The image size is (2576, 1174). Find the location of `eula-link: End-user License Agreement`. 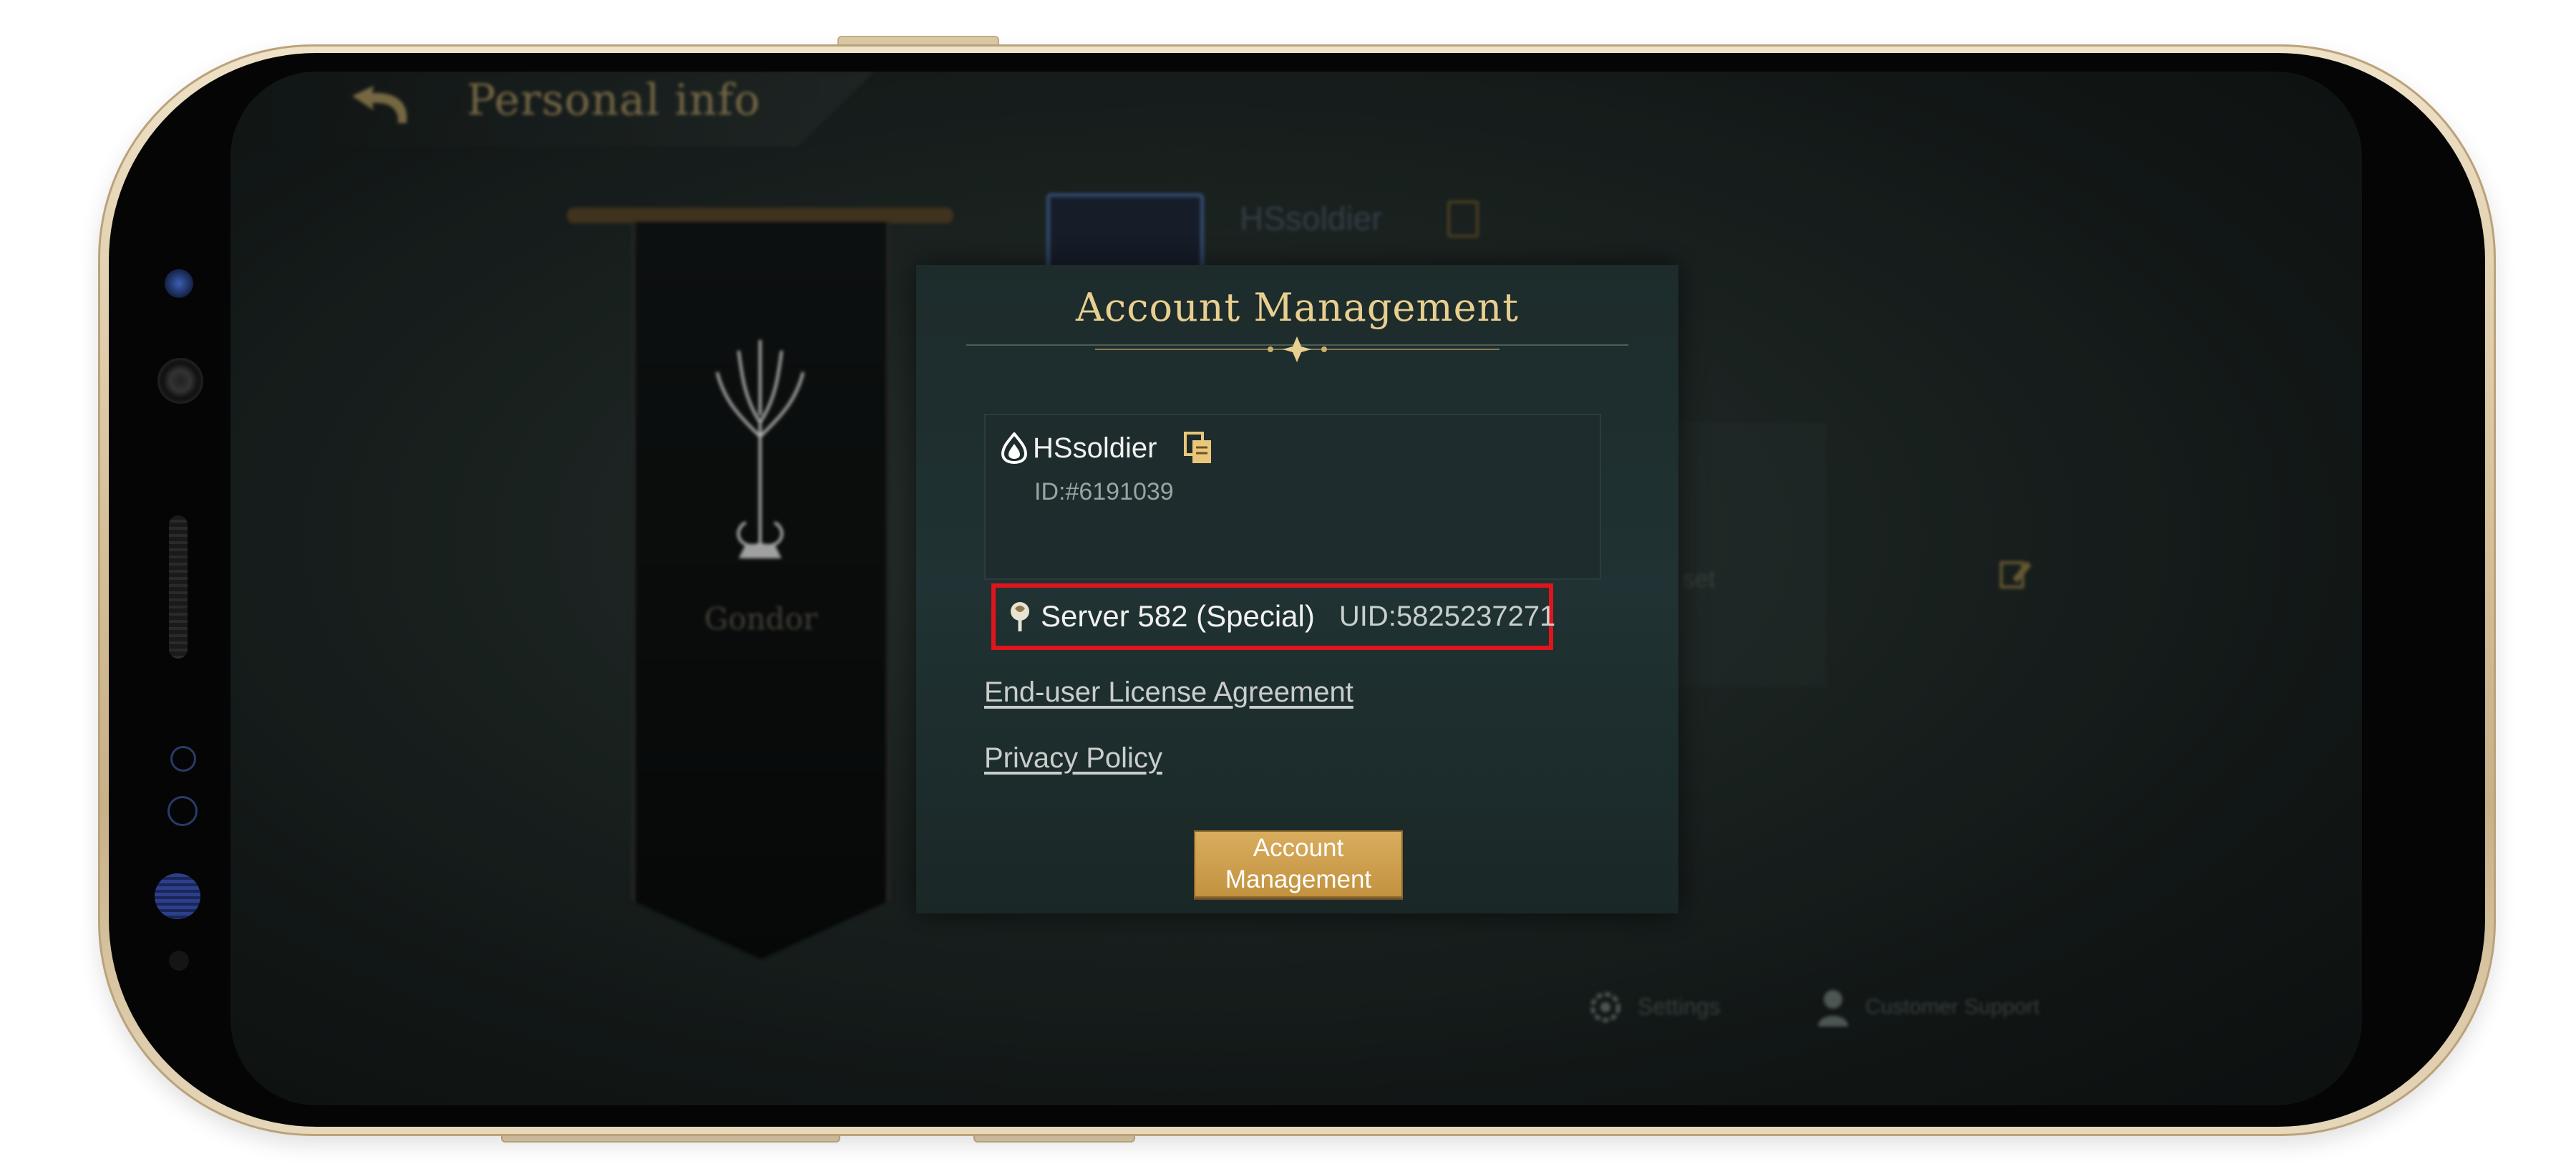

eula-link: End-user License Agreement is located at coordinates (1168, 692).